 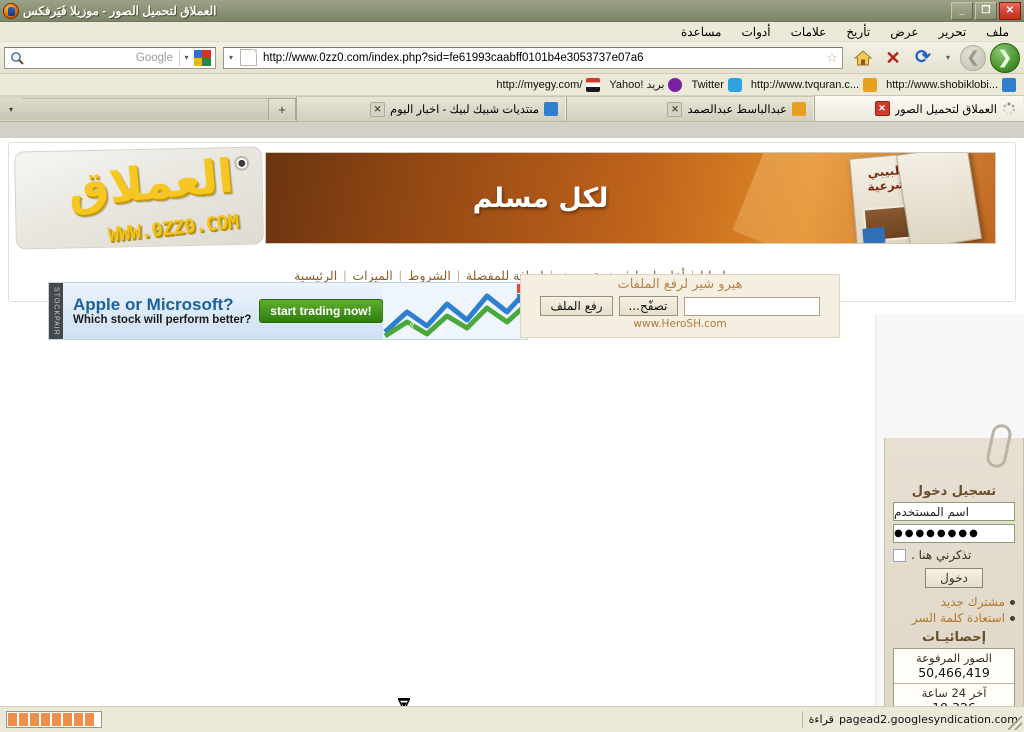 I want to click on menu-bookmarks: علامات, so click(x=809, y=32).